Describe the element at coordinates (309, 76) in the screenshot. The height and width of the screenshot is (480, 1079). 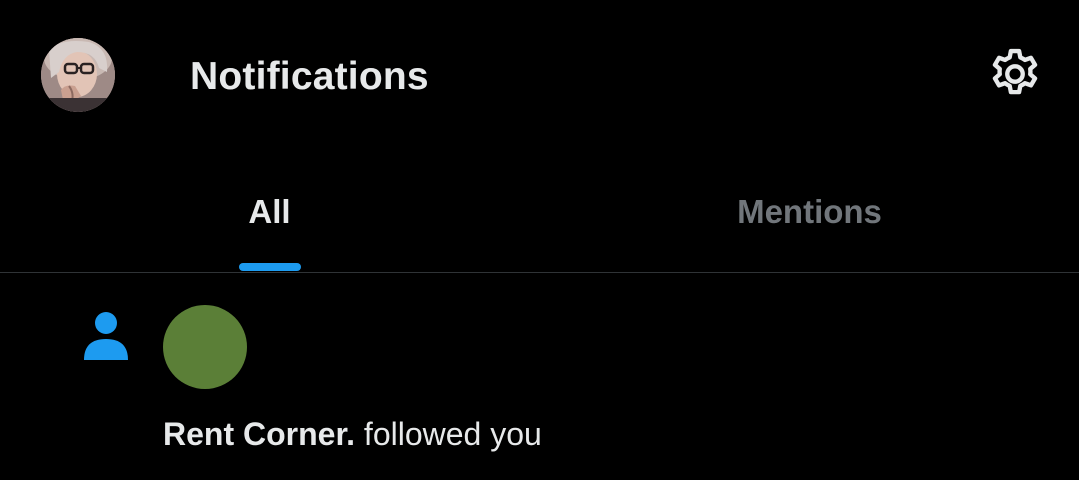
I see `page-title: Notifications` at that location.